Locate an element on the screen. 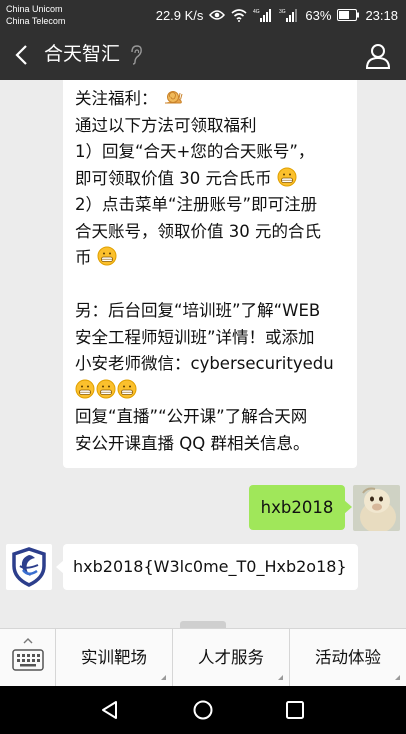  circle-home-icon is located at coordinates (203, 710).